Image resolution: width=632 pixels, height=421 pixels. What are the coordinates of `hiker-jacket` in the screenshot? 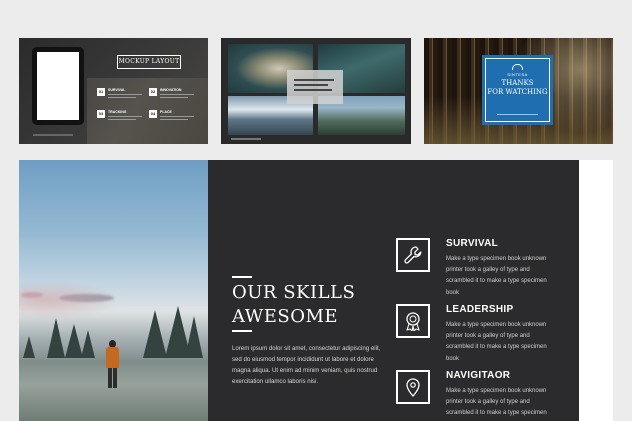 It's located at (112, 357).